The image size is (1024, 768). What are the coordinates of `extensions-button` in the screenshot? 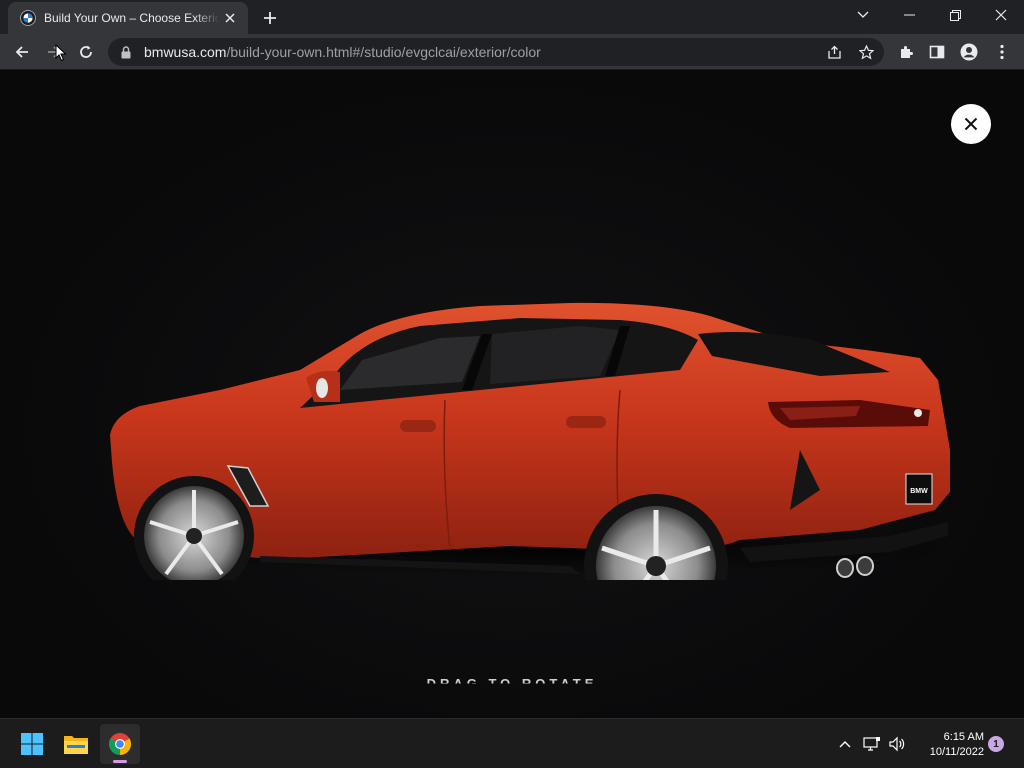 It's located at (906, 52).